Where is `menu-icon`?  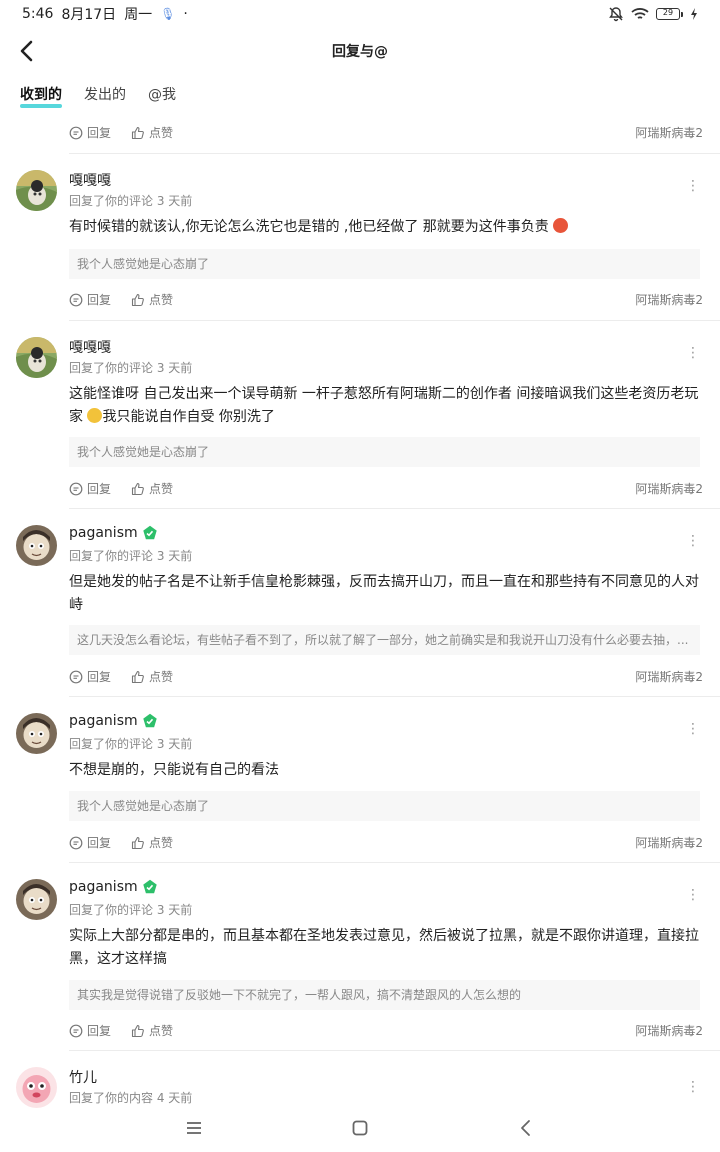 menu-icon is located at coordinates (194, 1128).